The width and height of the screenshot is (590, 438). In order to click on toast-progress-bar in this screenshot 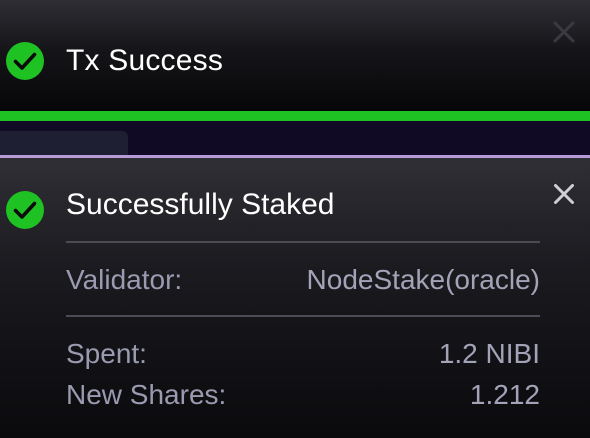, I will do `click(295, 116)`.